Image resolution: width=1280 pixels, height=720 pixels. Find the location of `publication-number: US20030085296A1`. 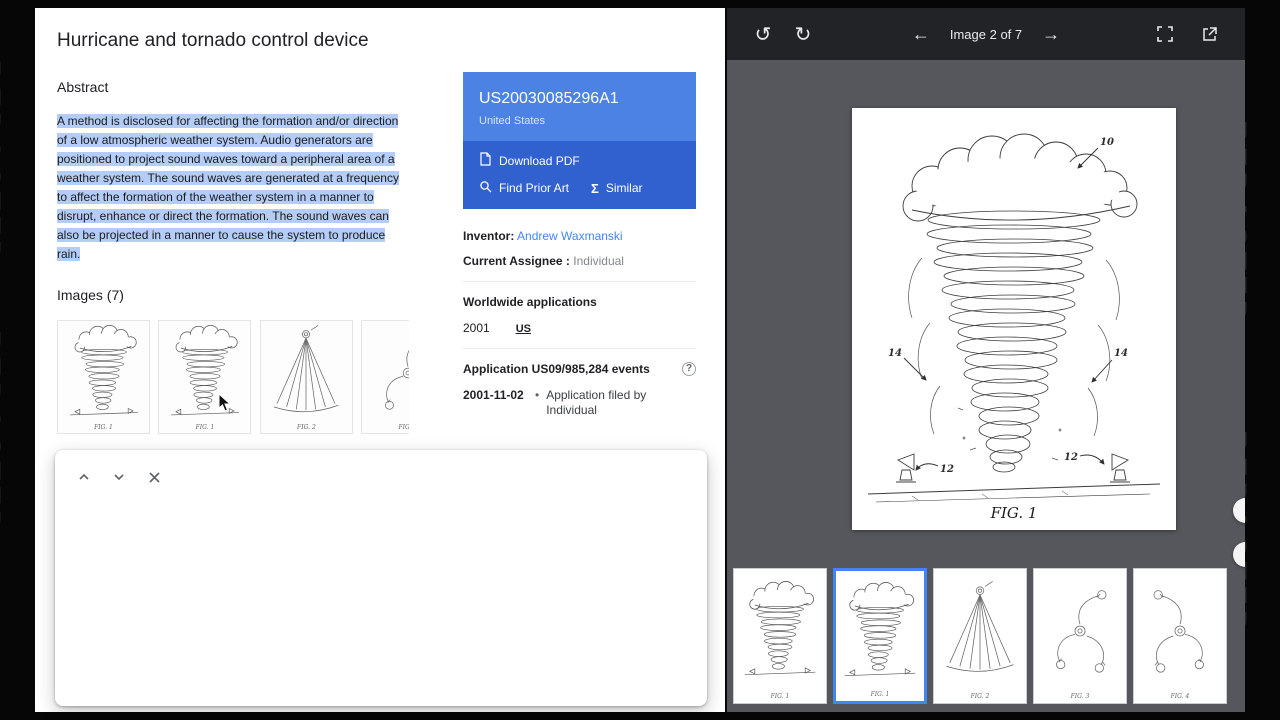

publication-number: US20030085296A1 is located at coordinates (549, 98).